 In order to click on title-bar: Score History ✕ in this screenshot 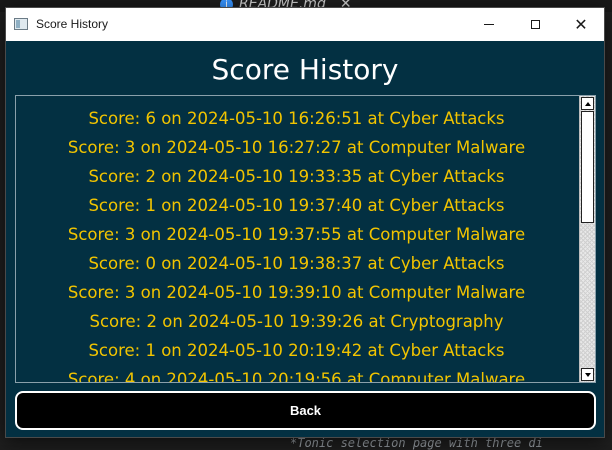, I will do `click(305, 24)`.